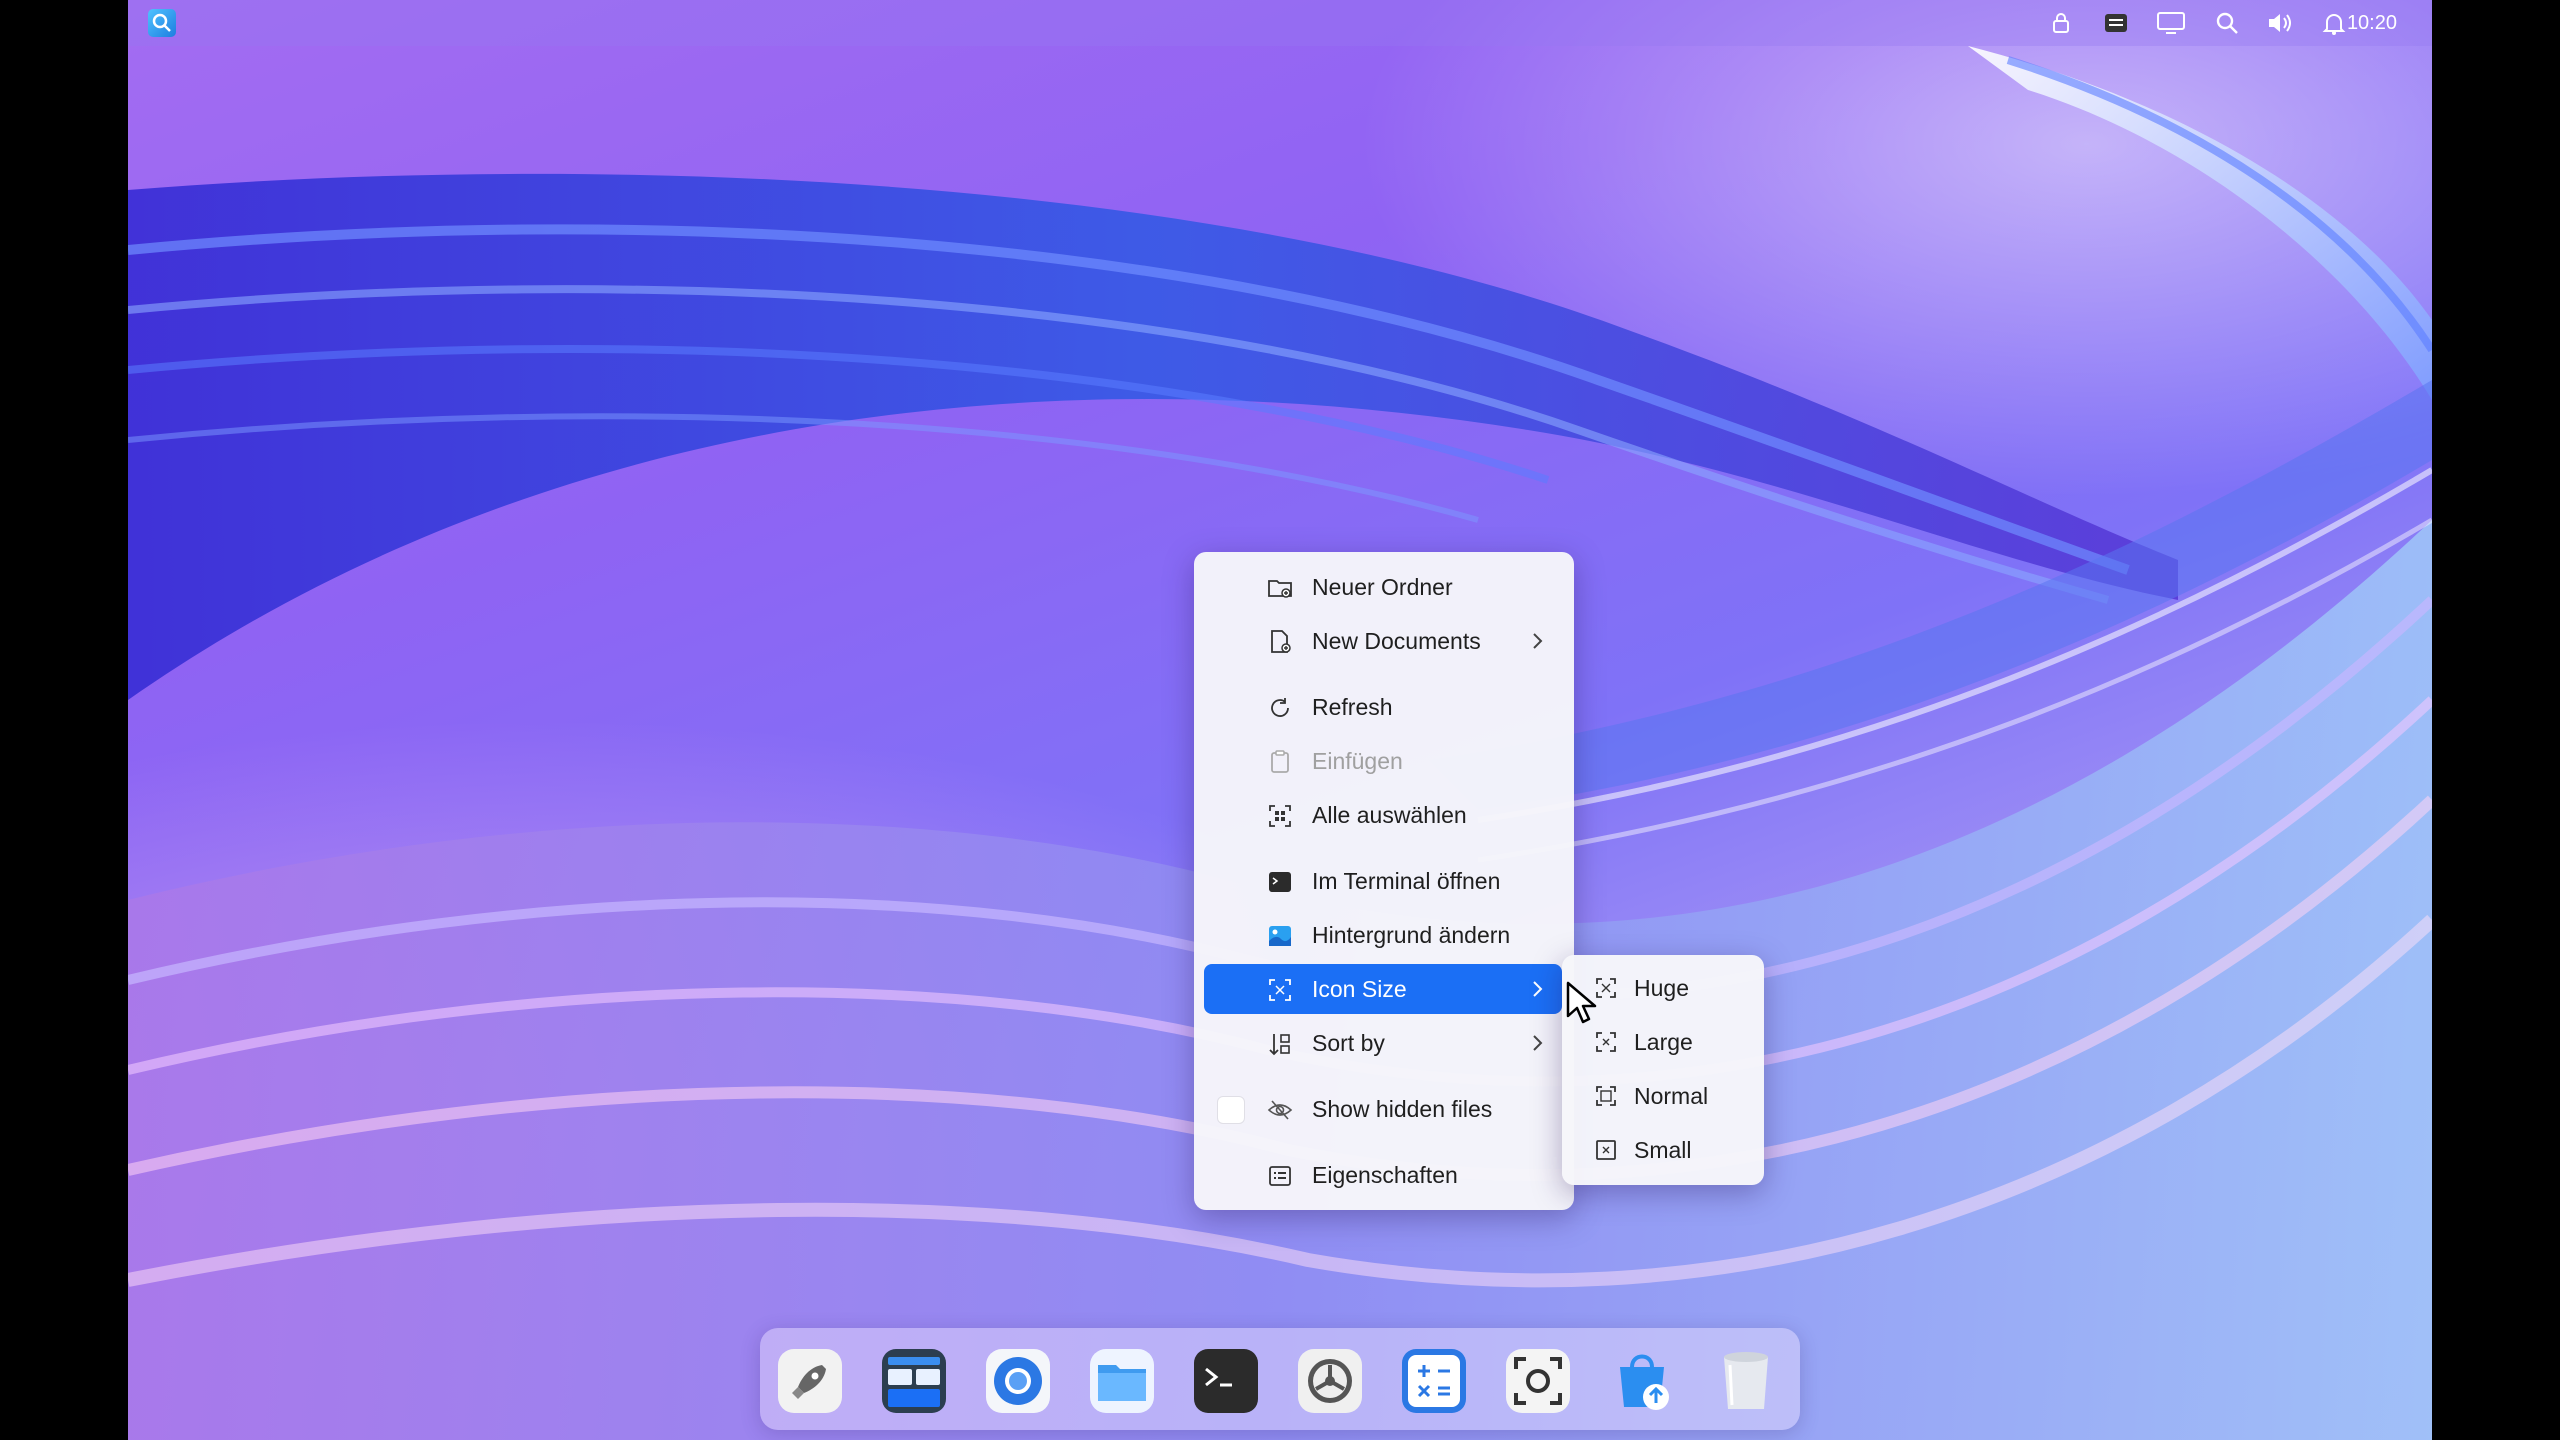 The image size is (2560, 1440). Describe the element at coordinates (1606, 1096) in the screenshot. I see `normal-size-icon` at that location.